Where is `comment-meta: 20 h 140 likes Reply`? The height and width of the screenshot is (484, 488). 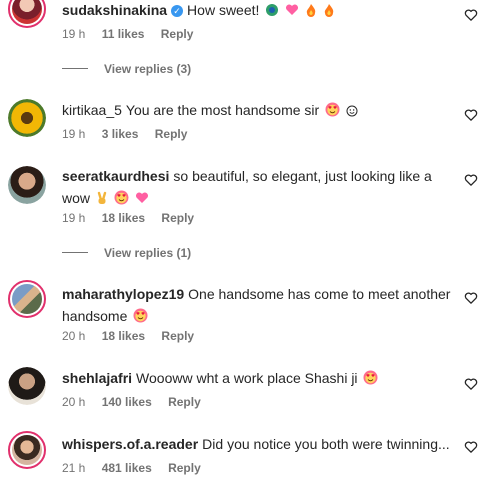
comment-meta: 20 h 140 likes Reply is located at coordinates (138, 402).